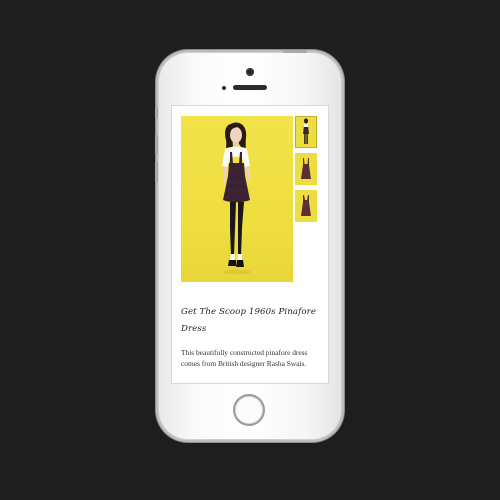 This screenshot has width=500, height=500. I want to click on earpiece-speaker, so click(250, 87).